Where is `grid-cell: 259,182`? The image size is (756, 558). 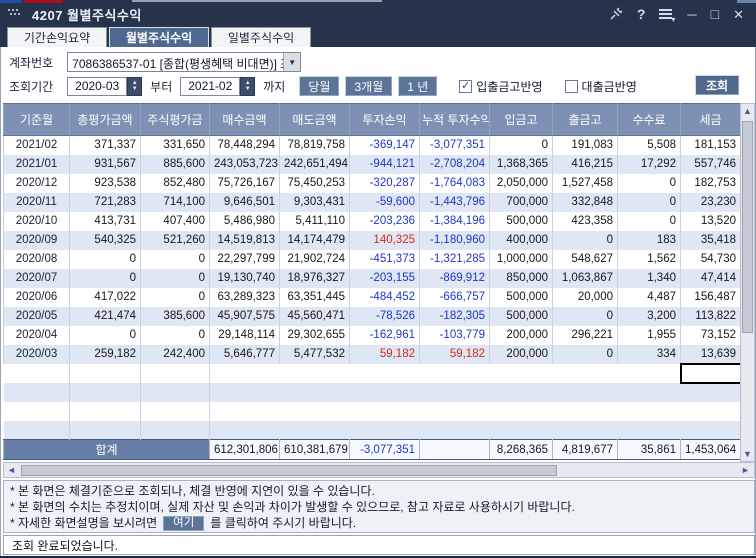
grid-cell: 259,182 is located at coordinates (105, 354).